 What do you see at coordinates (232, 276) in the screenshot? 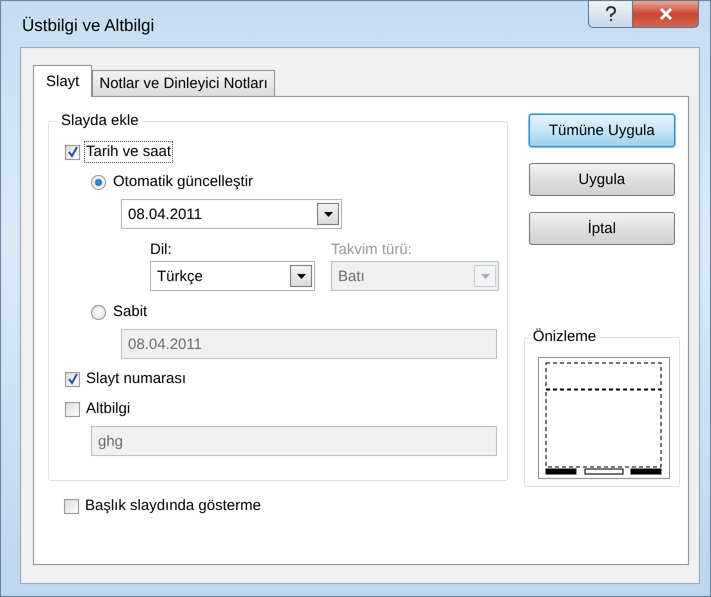
I see `dropdown: Türkçe` at bounding box center [232, 276].